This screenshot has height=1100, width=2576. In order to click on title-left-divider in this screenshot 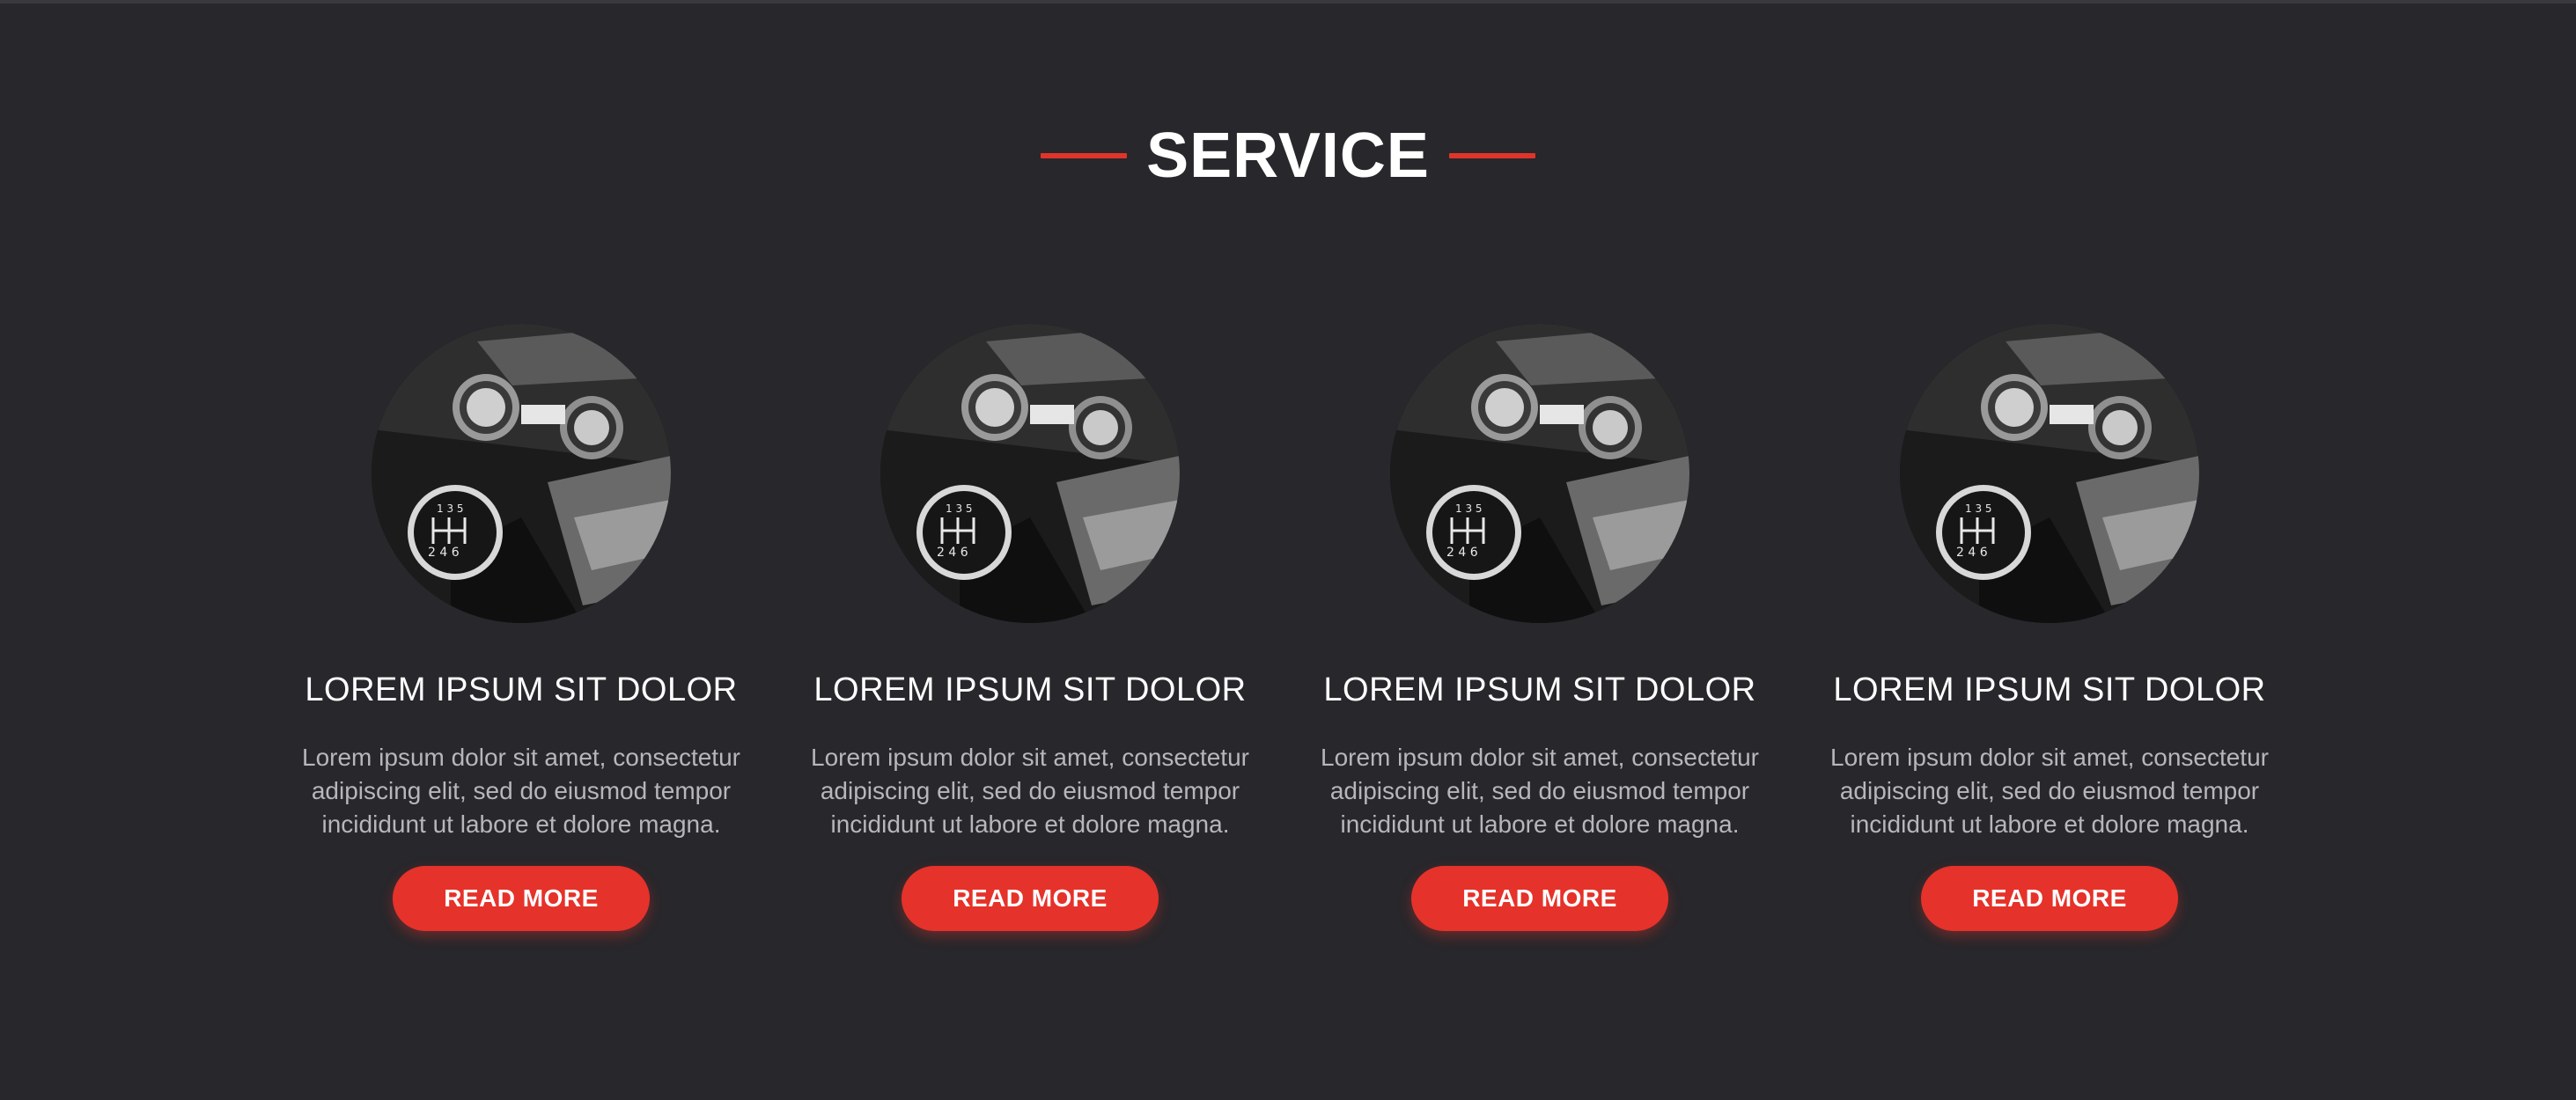, I will do `click(1085, 155)`.